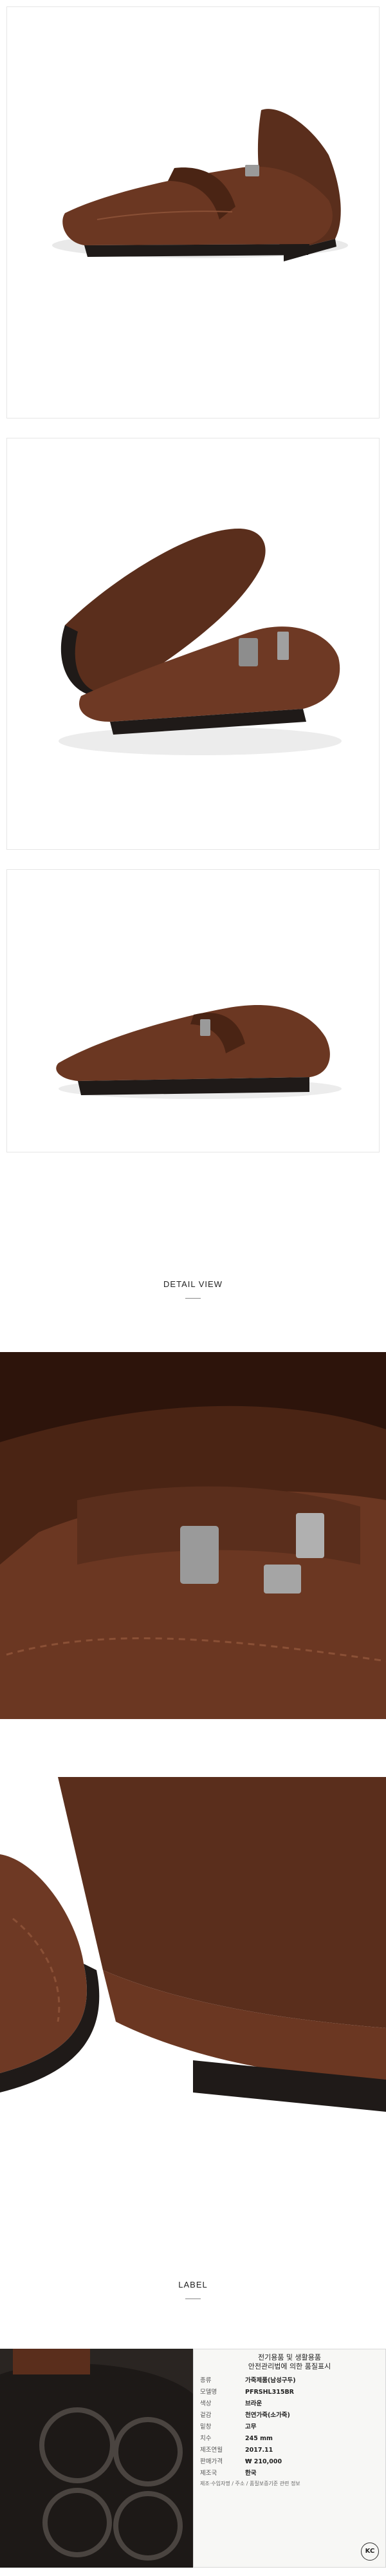 Image resolution: width=386 pixels, height=2576 pixels. Describe the element at coordinates (370, 2552) in the screenshot. I see `kc-certification-icon: KC` at that location.